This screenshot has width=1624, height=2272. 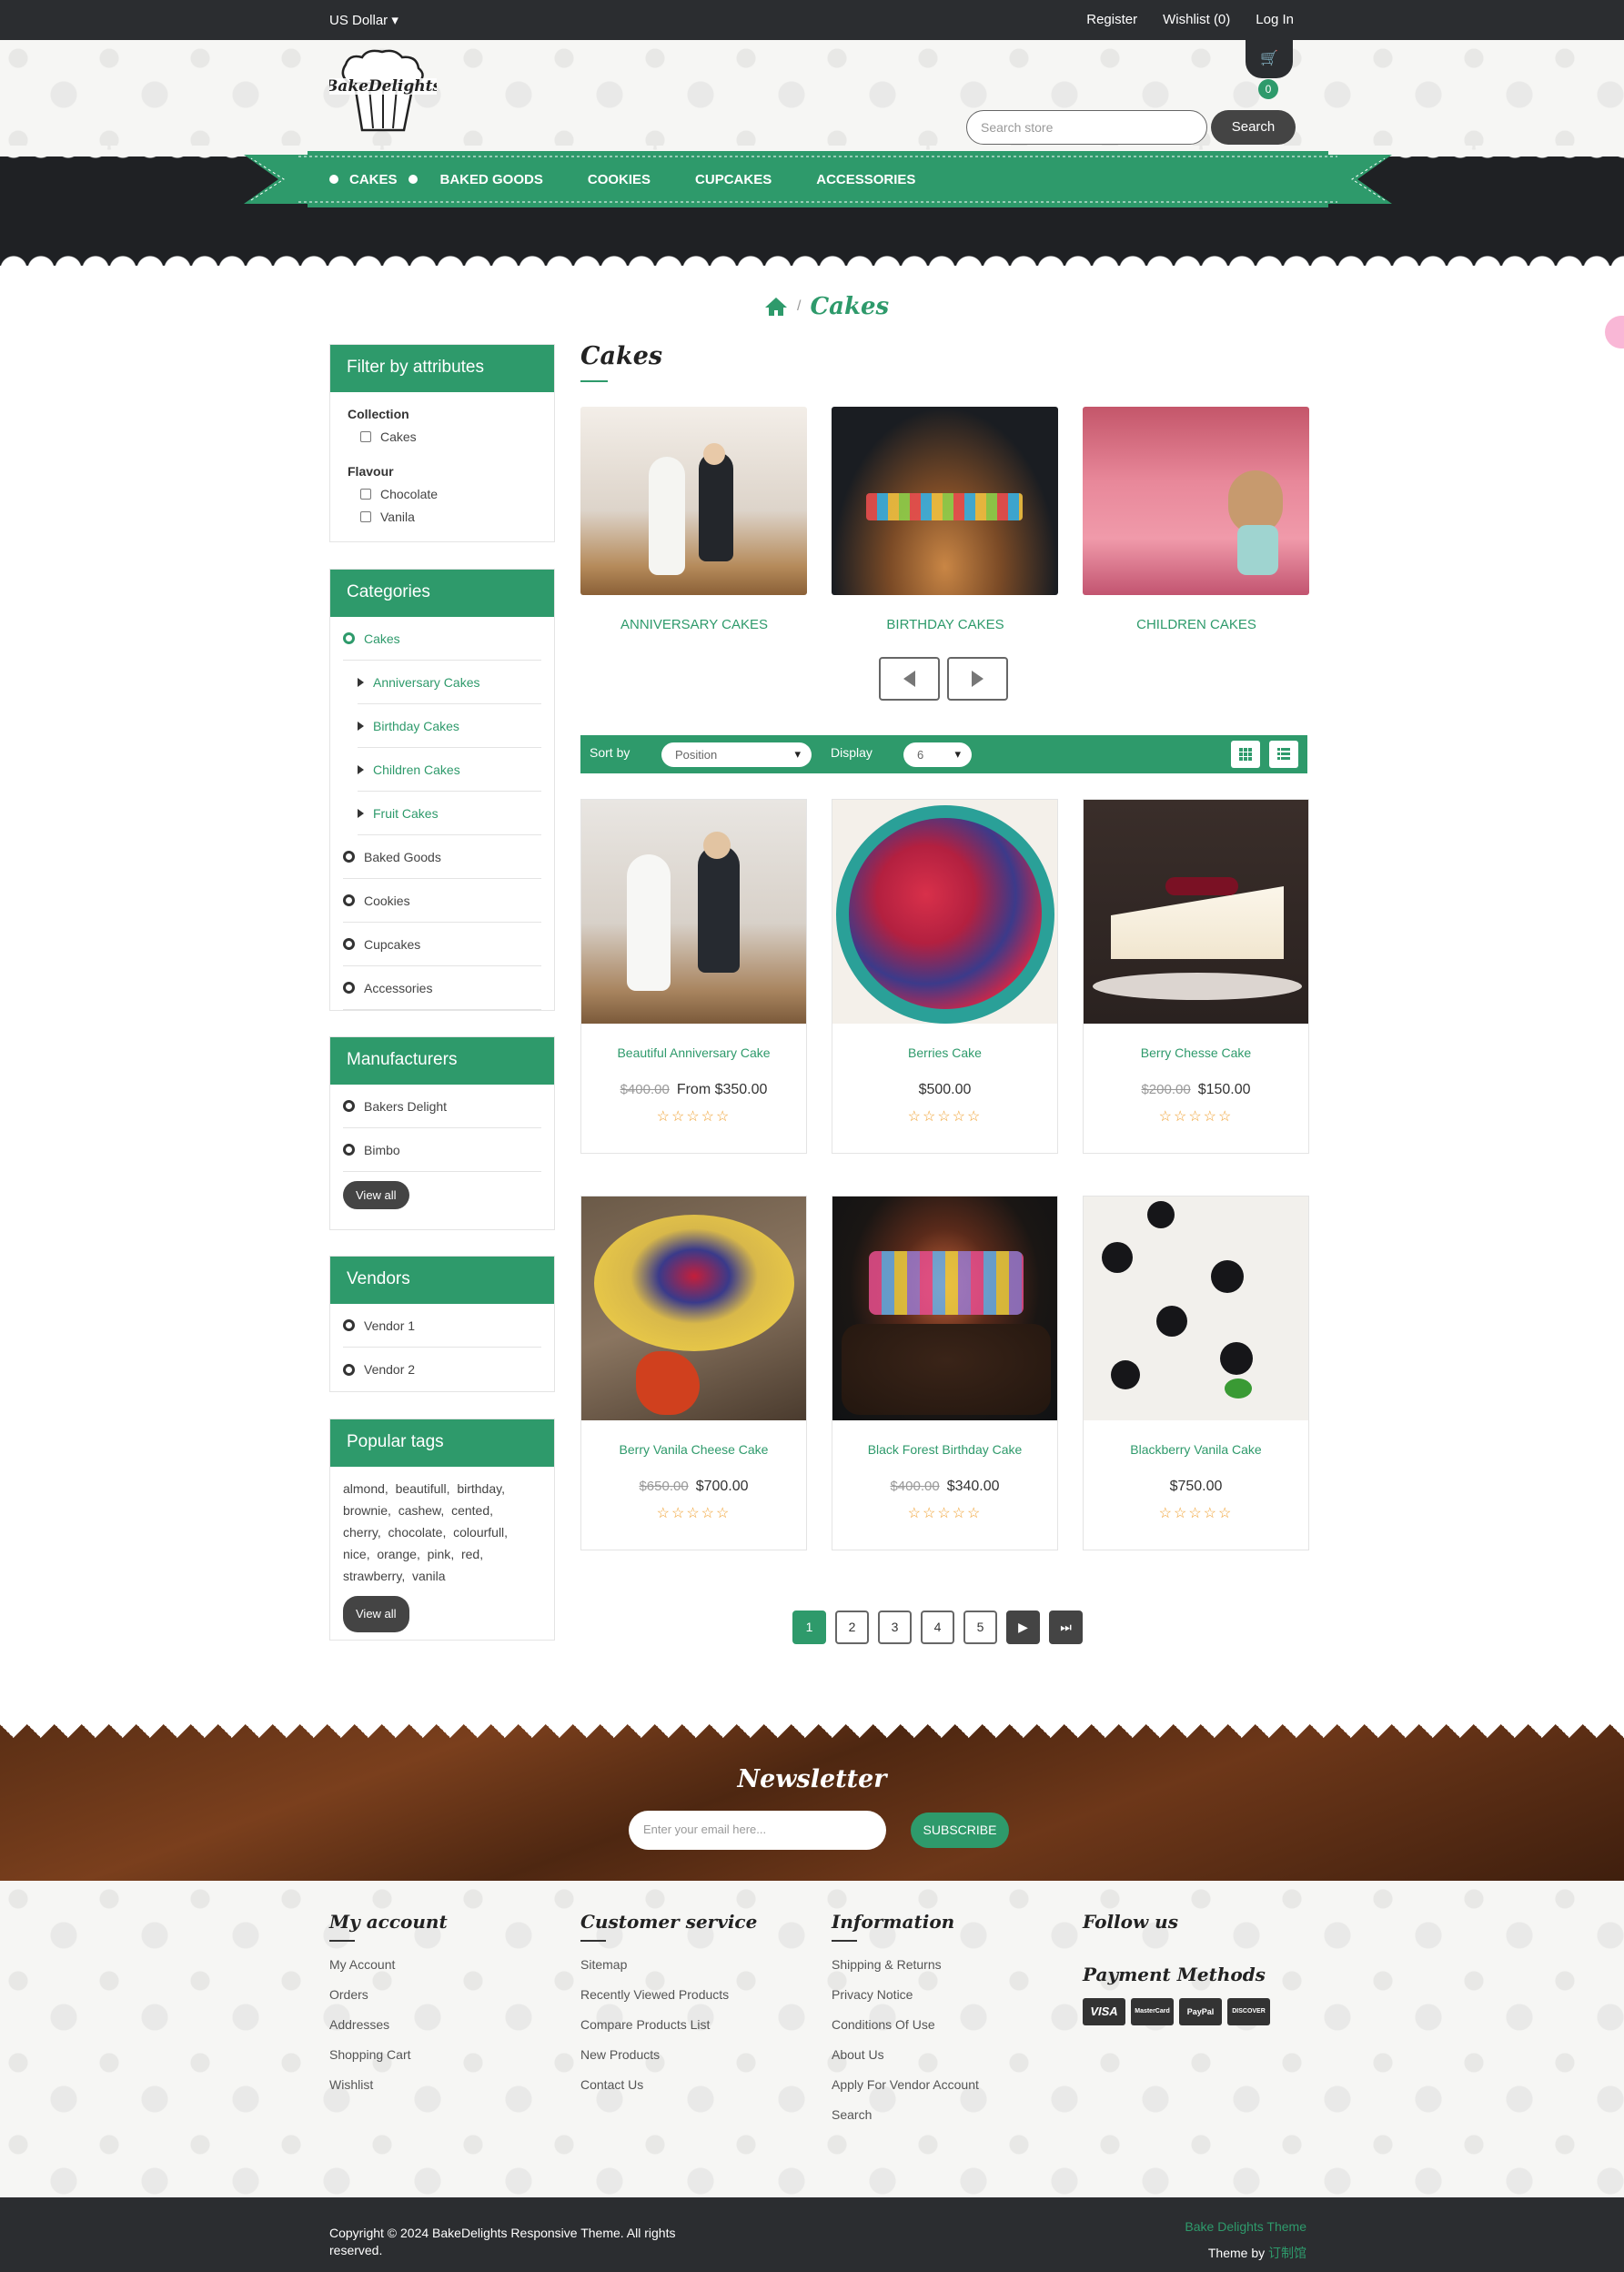 I want to click on tag-link: brownie, so click(x=365, y=1510).